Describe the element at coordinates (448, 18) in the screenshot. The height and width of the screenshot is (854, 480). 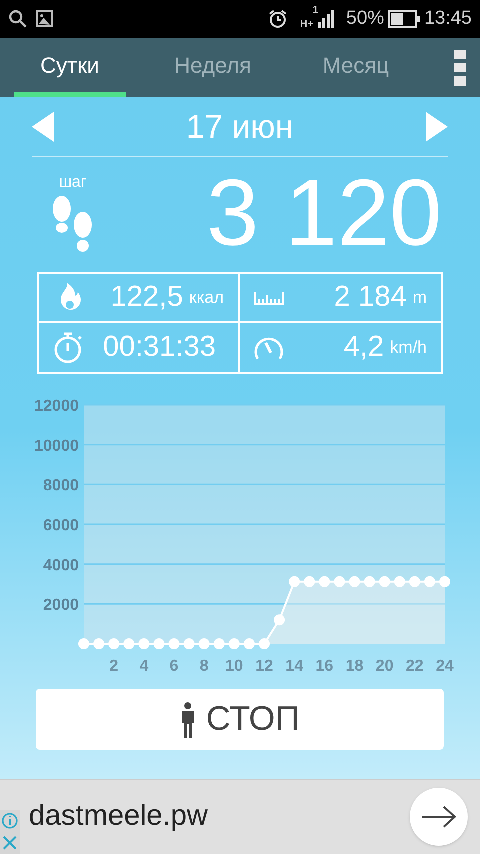
I see `clock: 13:45` at that location.